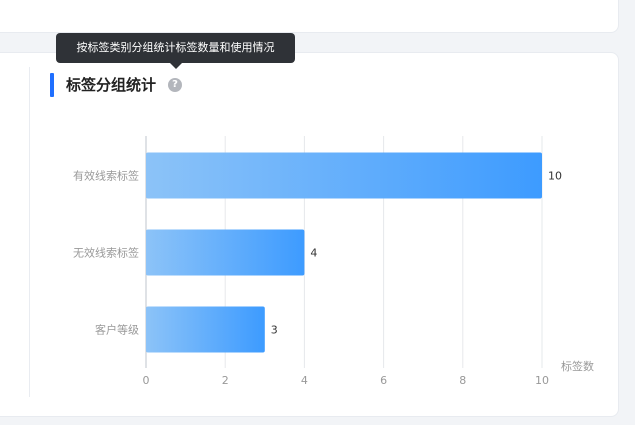 Image resolution: width=635 pixels, height=425 pixels. I want to click on x-tick-label: 8, so click(462, 380).